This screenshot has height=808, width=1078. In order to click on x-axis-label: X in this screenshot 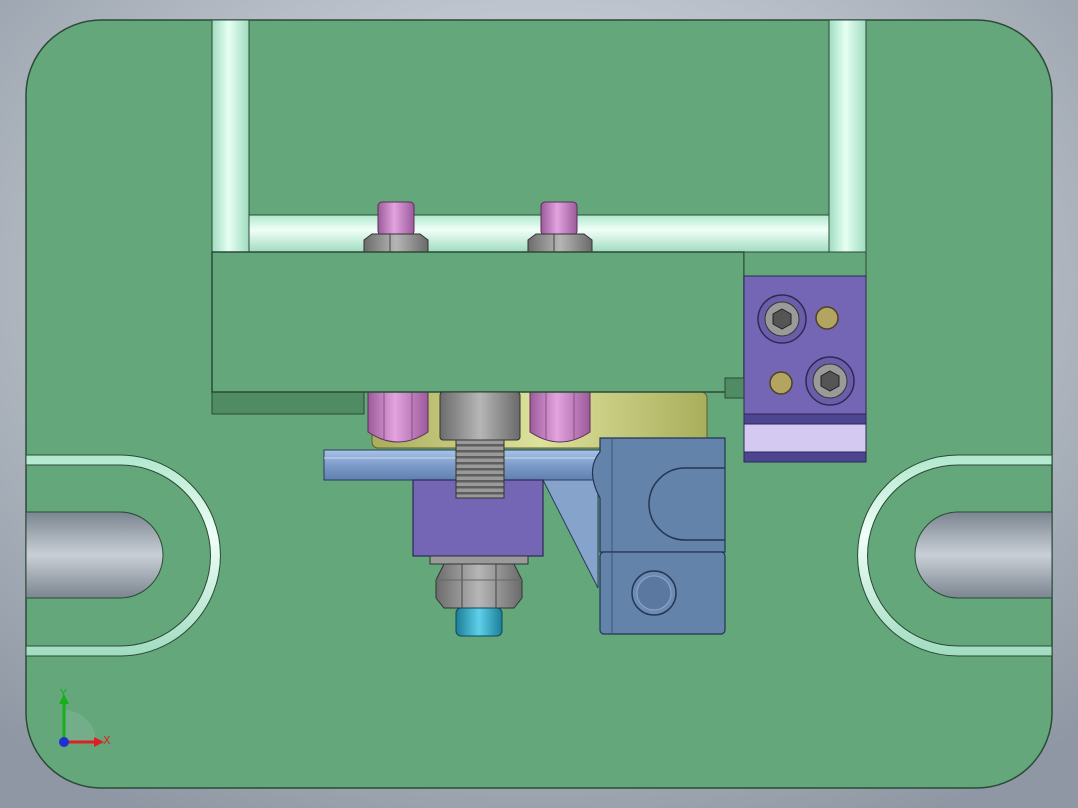, I will do `click(107, 740)`.